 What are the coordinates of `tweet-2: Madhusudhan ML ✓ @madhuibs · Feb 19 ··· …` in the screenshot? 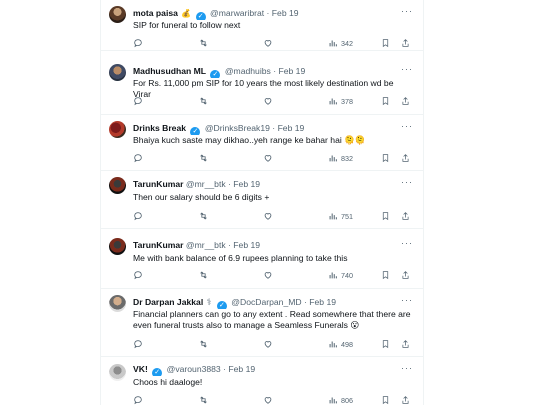 It's located at (262, 86).